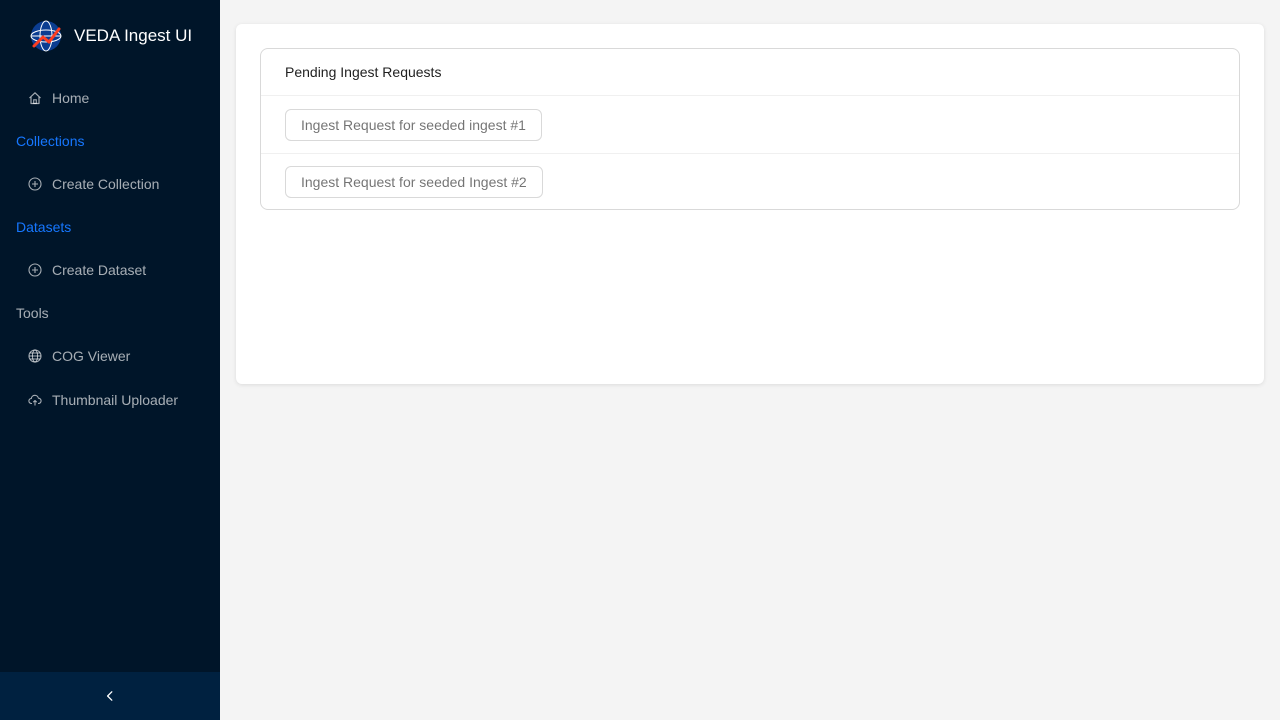 Image resolution: width=1280 pixels, height=720 pixels. I want to click on list-title: Pending Ingest Requests, so click(750, 72).